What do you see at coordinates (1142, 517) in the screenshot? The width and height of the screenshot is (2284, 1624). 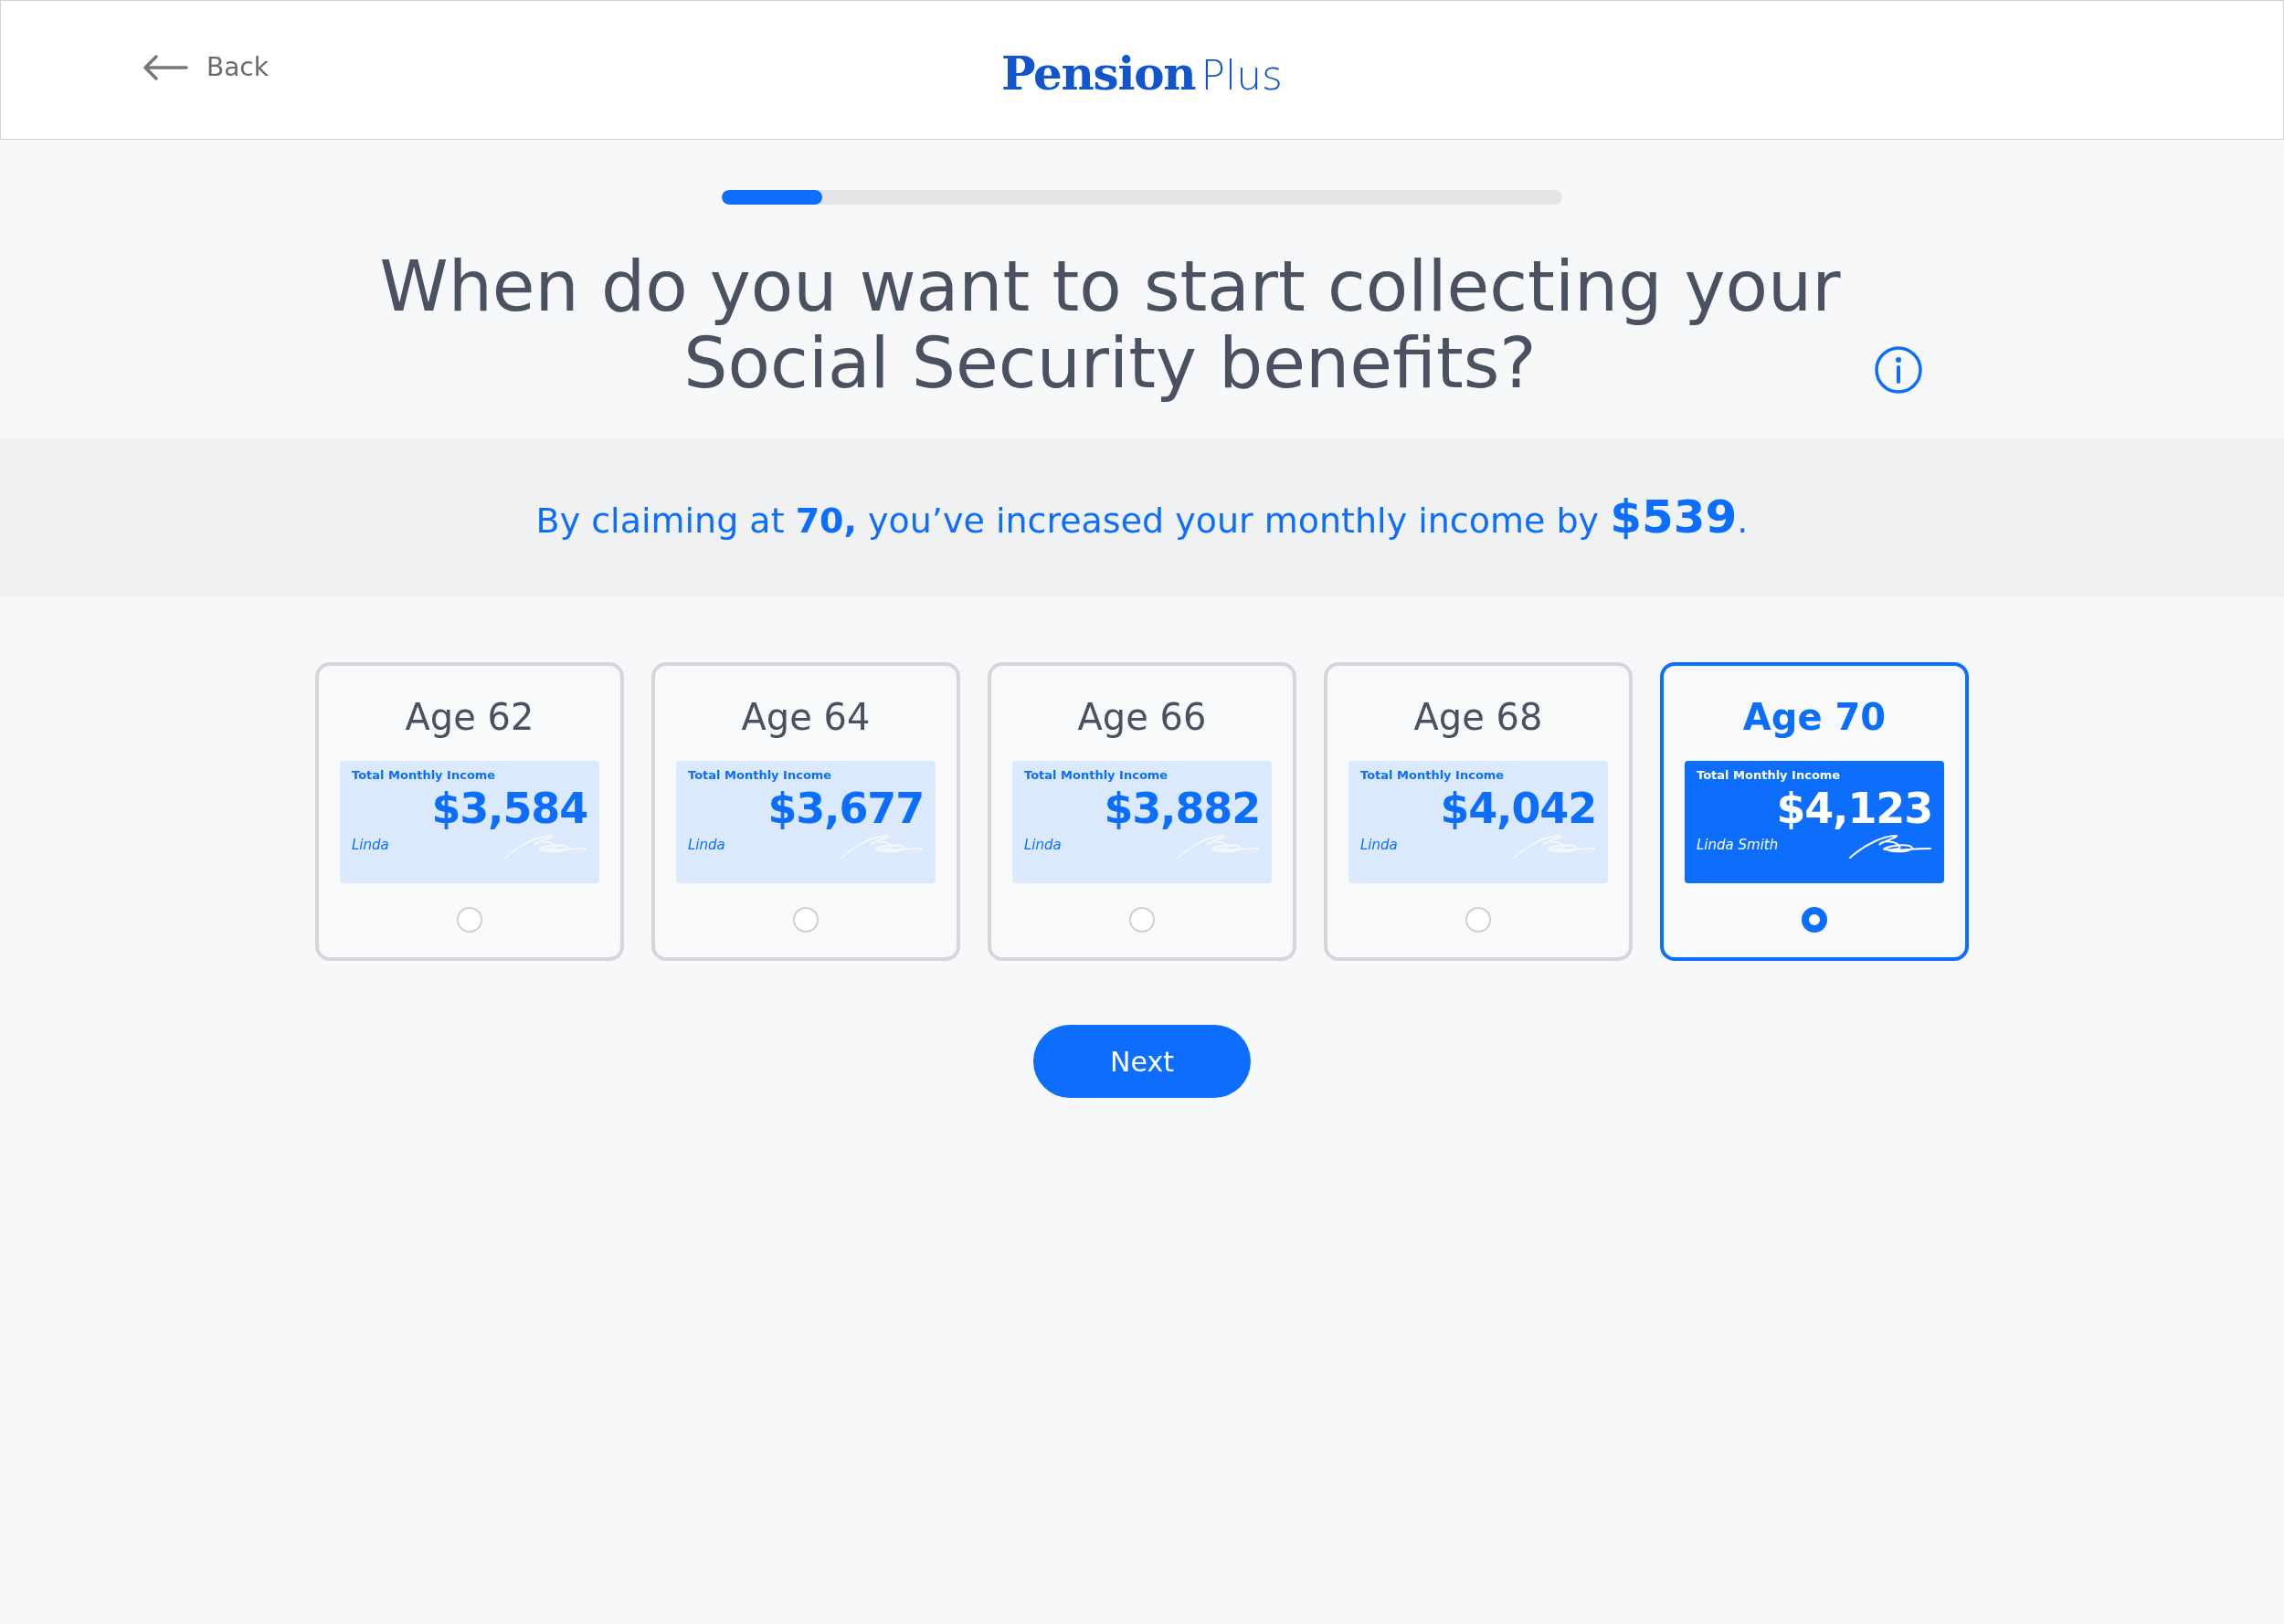 I see `banner-text: By claiming at 70, you’ve increased your monthly income by $539.` at bounding box center [1142, 517].